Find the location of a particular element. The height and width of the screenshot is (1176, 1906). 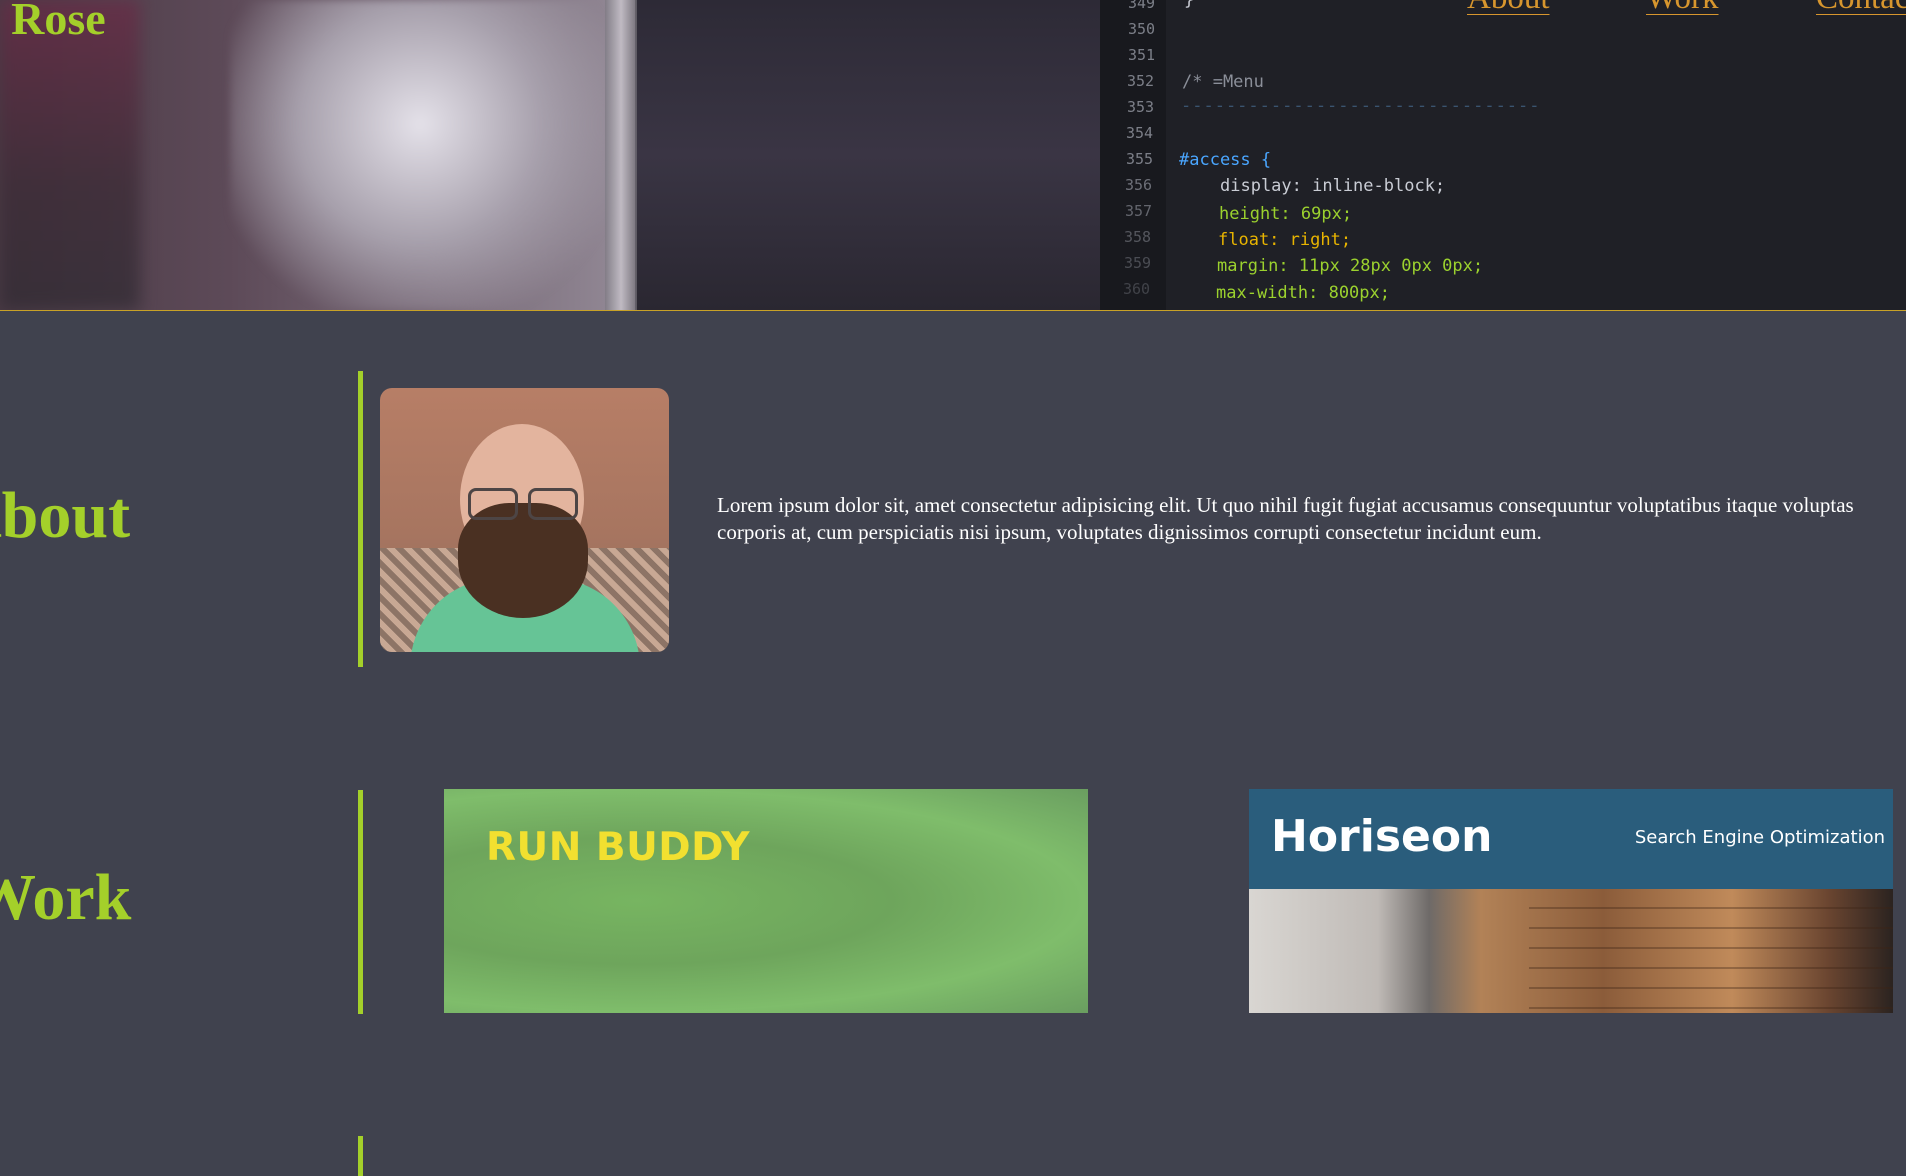

line-number: 351 is located at coordinates (1142, 55).